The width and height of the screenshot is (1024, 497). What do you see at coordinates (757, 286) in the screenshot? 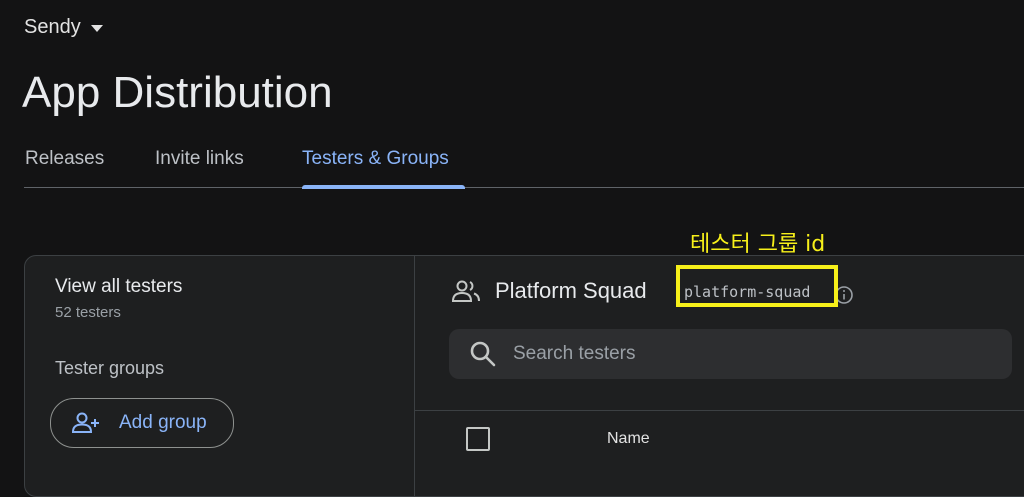
I see `group-id-highlight-box` at bounding box center [757, 286].